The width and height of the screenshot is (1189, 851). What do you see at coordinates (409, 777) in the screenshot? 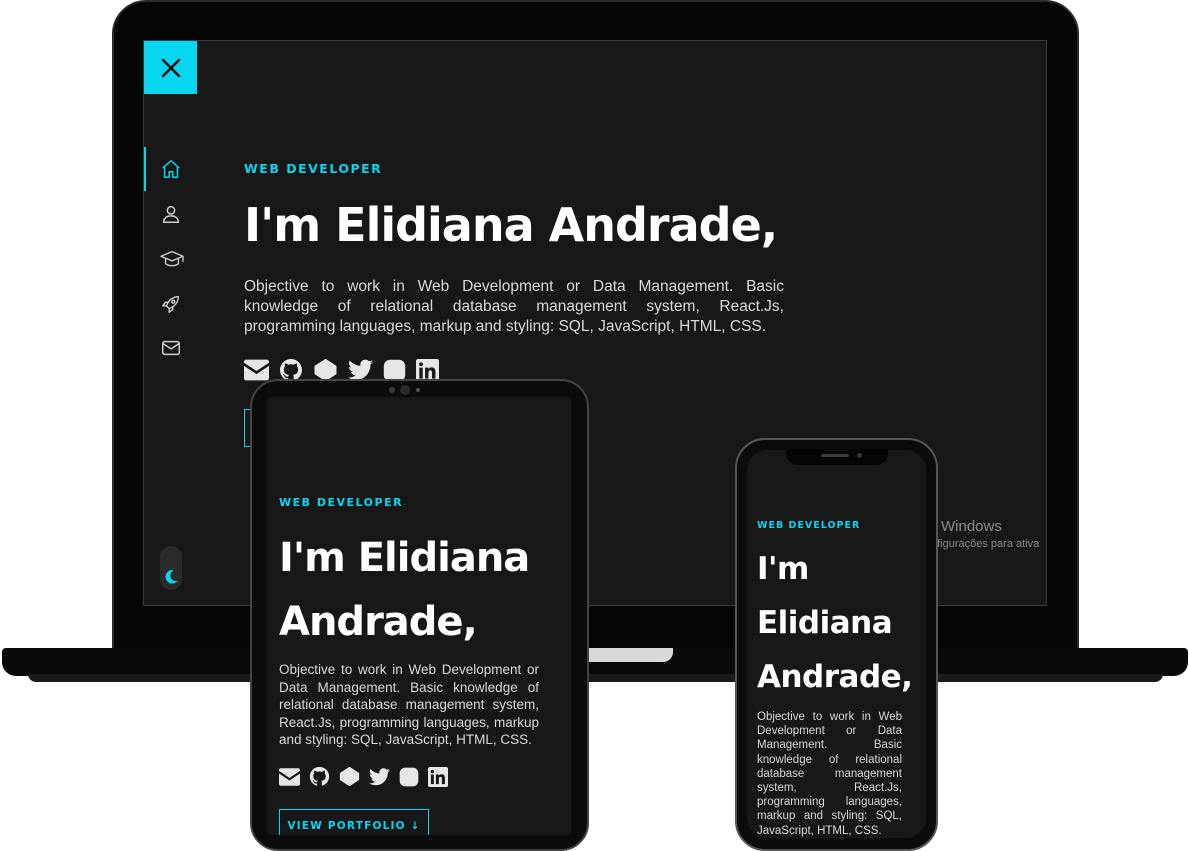
I see `instagram-icon` at bounding box center [409, 777].